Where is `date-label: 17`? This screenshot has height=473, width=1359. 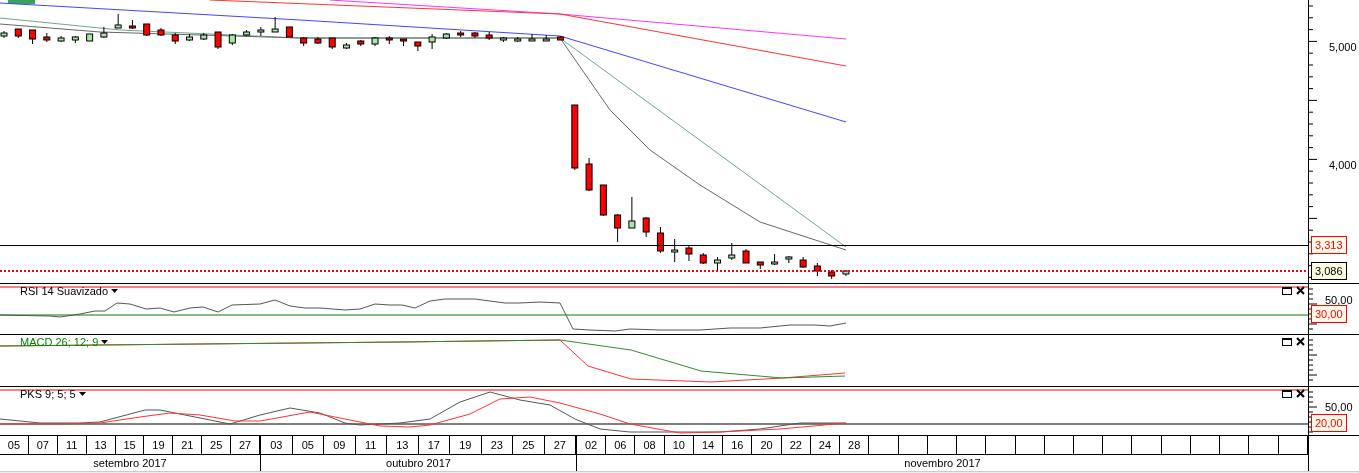
date-label: 17 is located at coordinates (434, 445).